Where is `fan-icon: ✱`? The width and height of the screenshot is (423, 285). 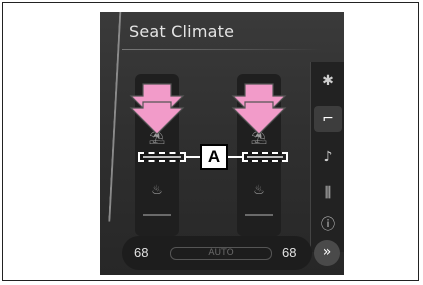
fan-icon: ✱ is located at coordinates (328, 81).